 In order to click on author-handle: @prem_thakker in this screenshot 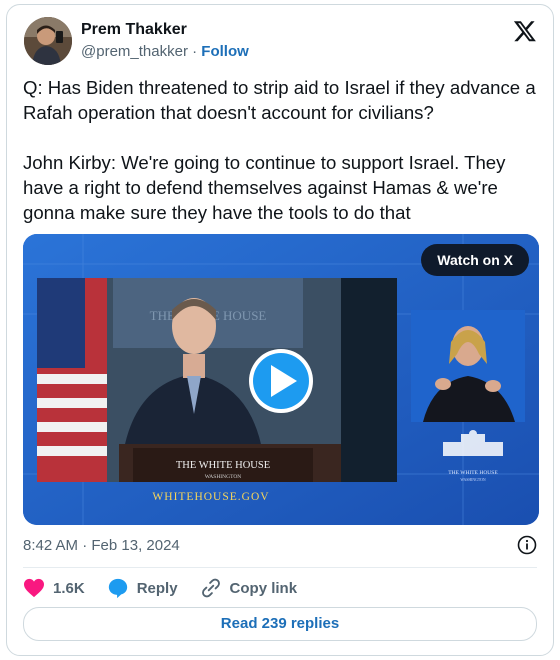, I will do `click(134, 51)`.